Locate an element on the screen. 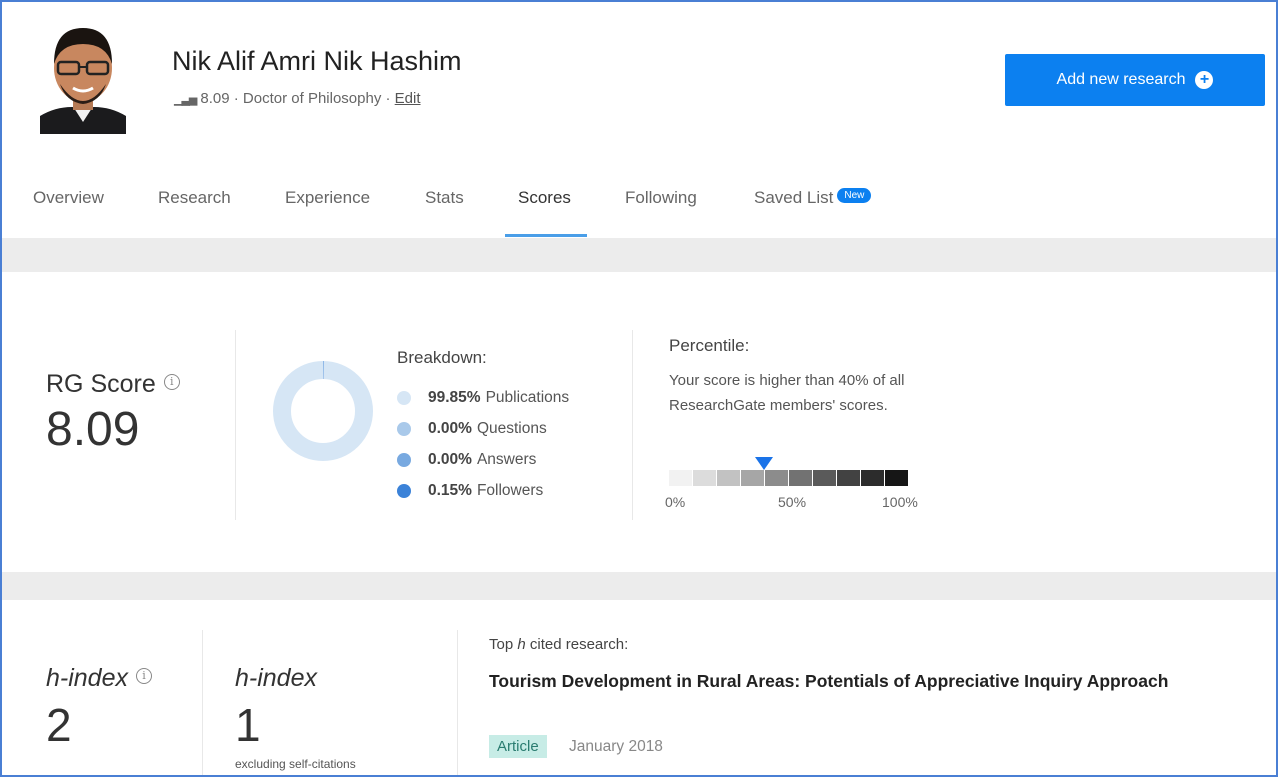 This screenshot has width=1278, height=777. percentile-marker-icon is located at coordinates (764, 463).